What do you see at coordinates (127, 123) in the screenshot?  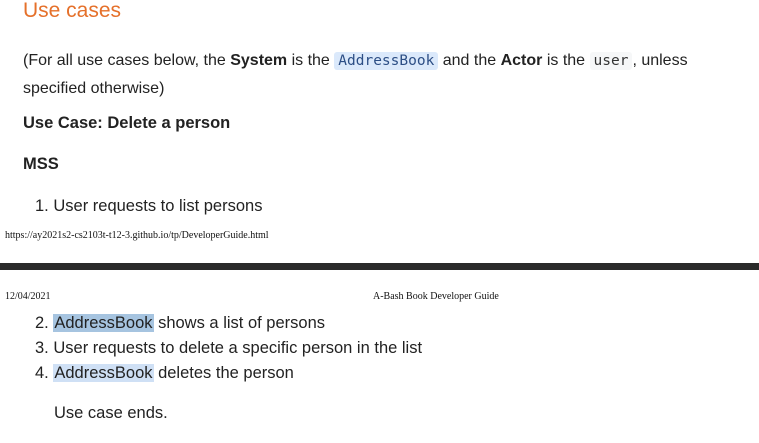 I see `use-case-title: Use Case: Delete a person` at bounding box center [127, 123].